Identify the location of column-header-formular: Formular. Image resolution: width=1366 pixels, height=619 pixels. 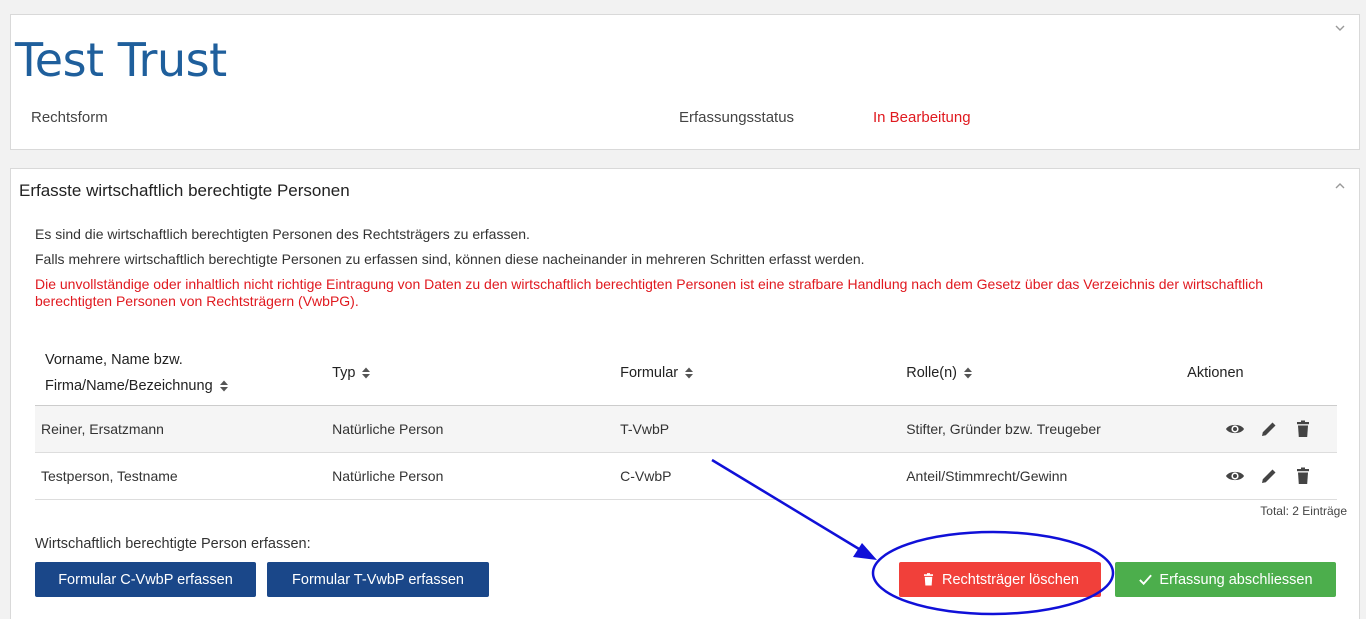
(763, 373).